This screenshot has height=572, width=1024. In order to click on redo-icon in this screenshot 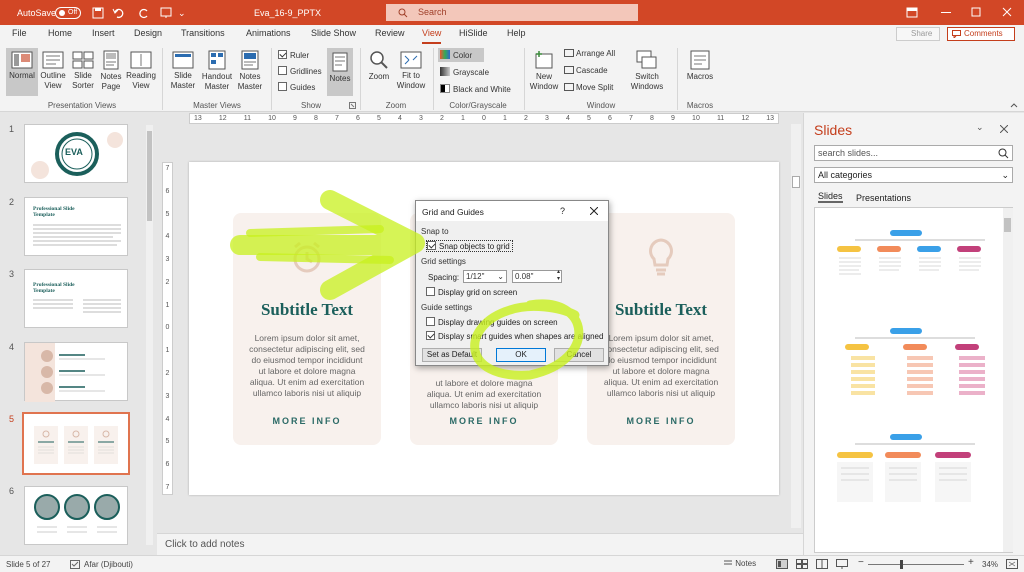, I will do `click(144, 13)`.